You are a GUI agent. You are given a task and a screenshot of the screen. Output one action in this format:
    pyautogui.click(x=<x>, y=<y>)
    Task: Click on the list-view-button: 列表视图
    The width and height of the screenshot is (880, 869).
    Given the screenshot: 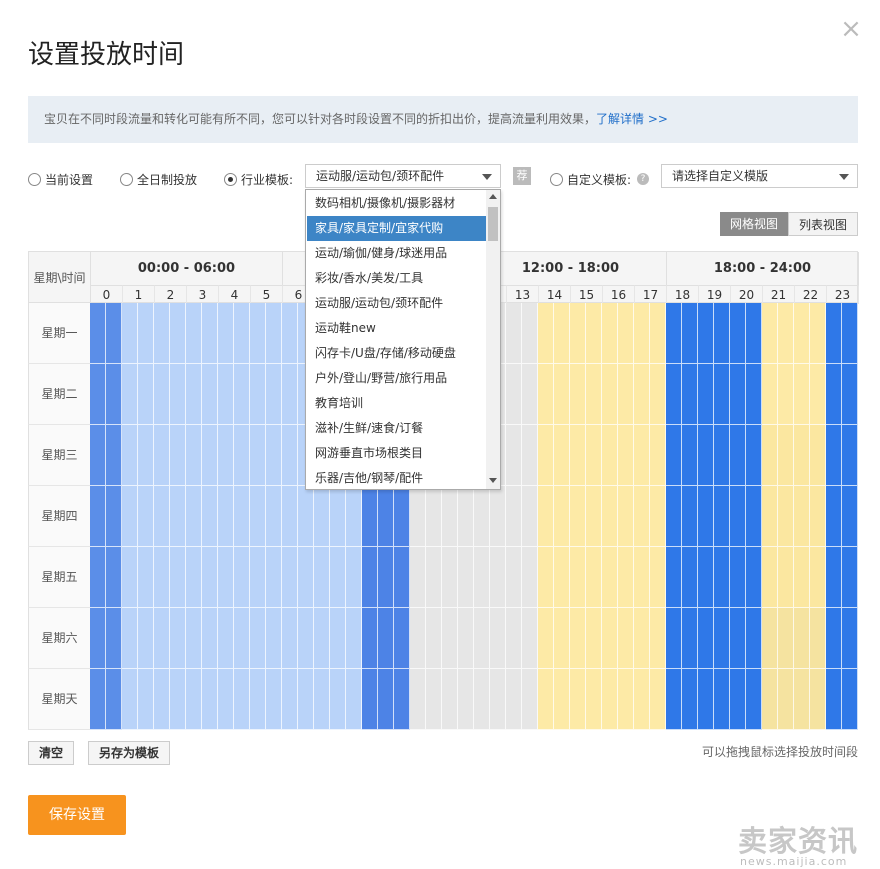 What is the action you would take?
    pyautogui.click(x=823, y=224)
    